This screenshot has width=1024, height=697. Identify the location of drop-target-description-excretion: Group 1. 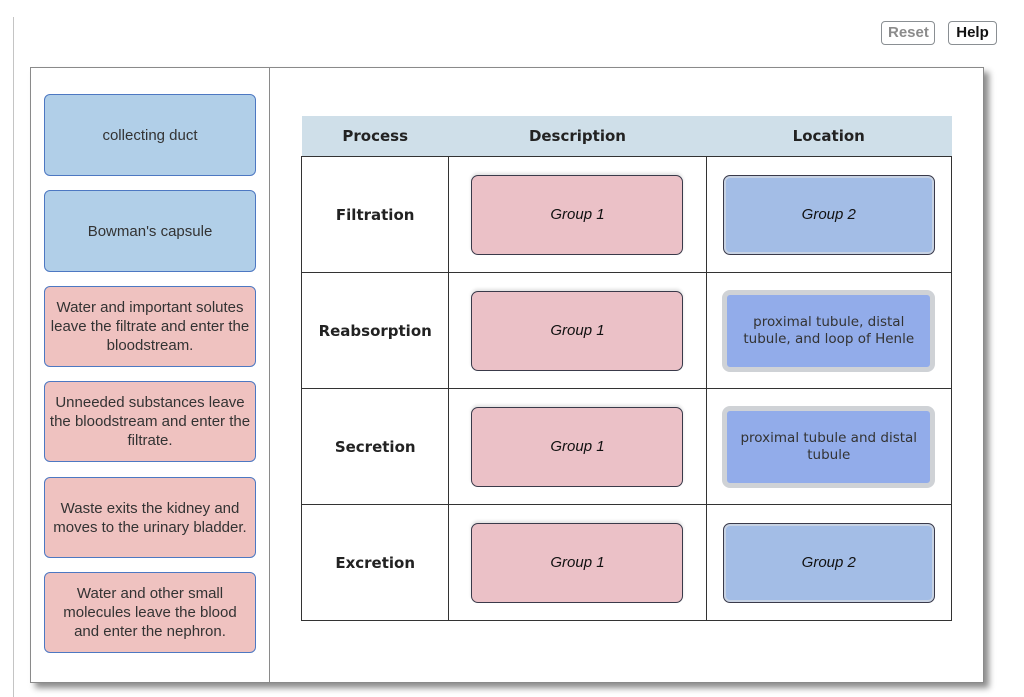
(577, 562).